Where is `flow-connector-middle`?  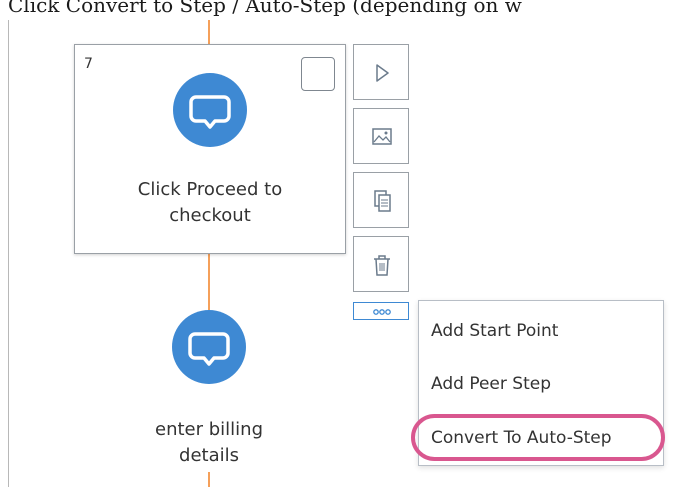
flow-connector-middle is located at coordinates (209, 281).